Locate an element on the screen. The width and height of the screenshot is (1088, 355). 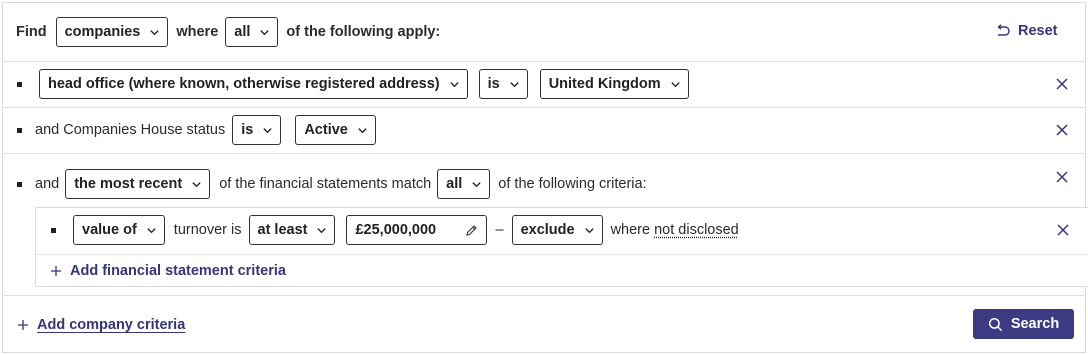
comparator-value: at least is located at coordinates (283, 230).